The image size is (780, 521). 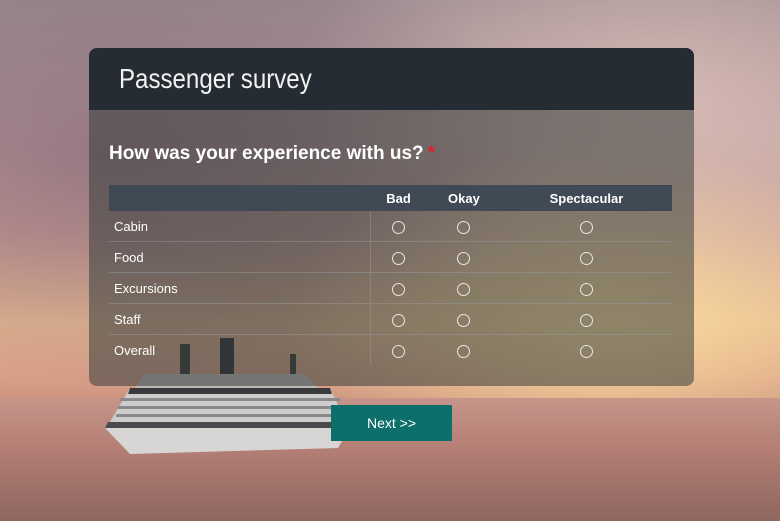 I want to click on matrix-row-cabin: Cabin, so click(x=390, y=226).